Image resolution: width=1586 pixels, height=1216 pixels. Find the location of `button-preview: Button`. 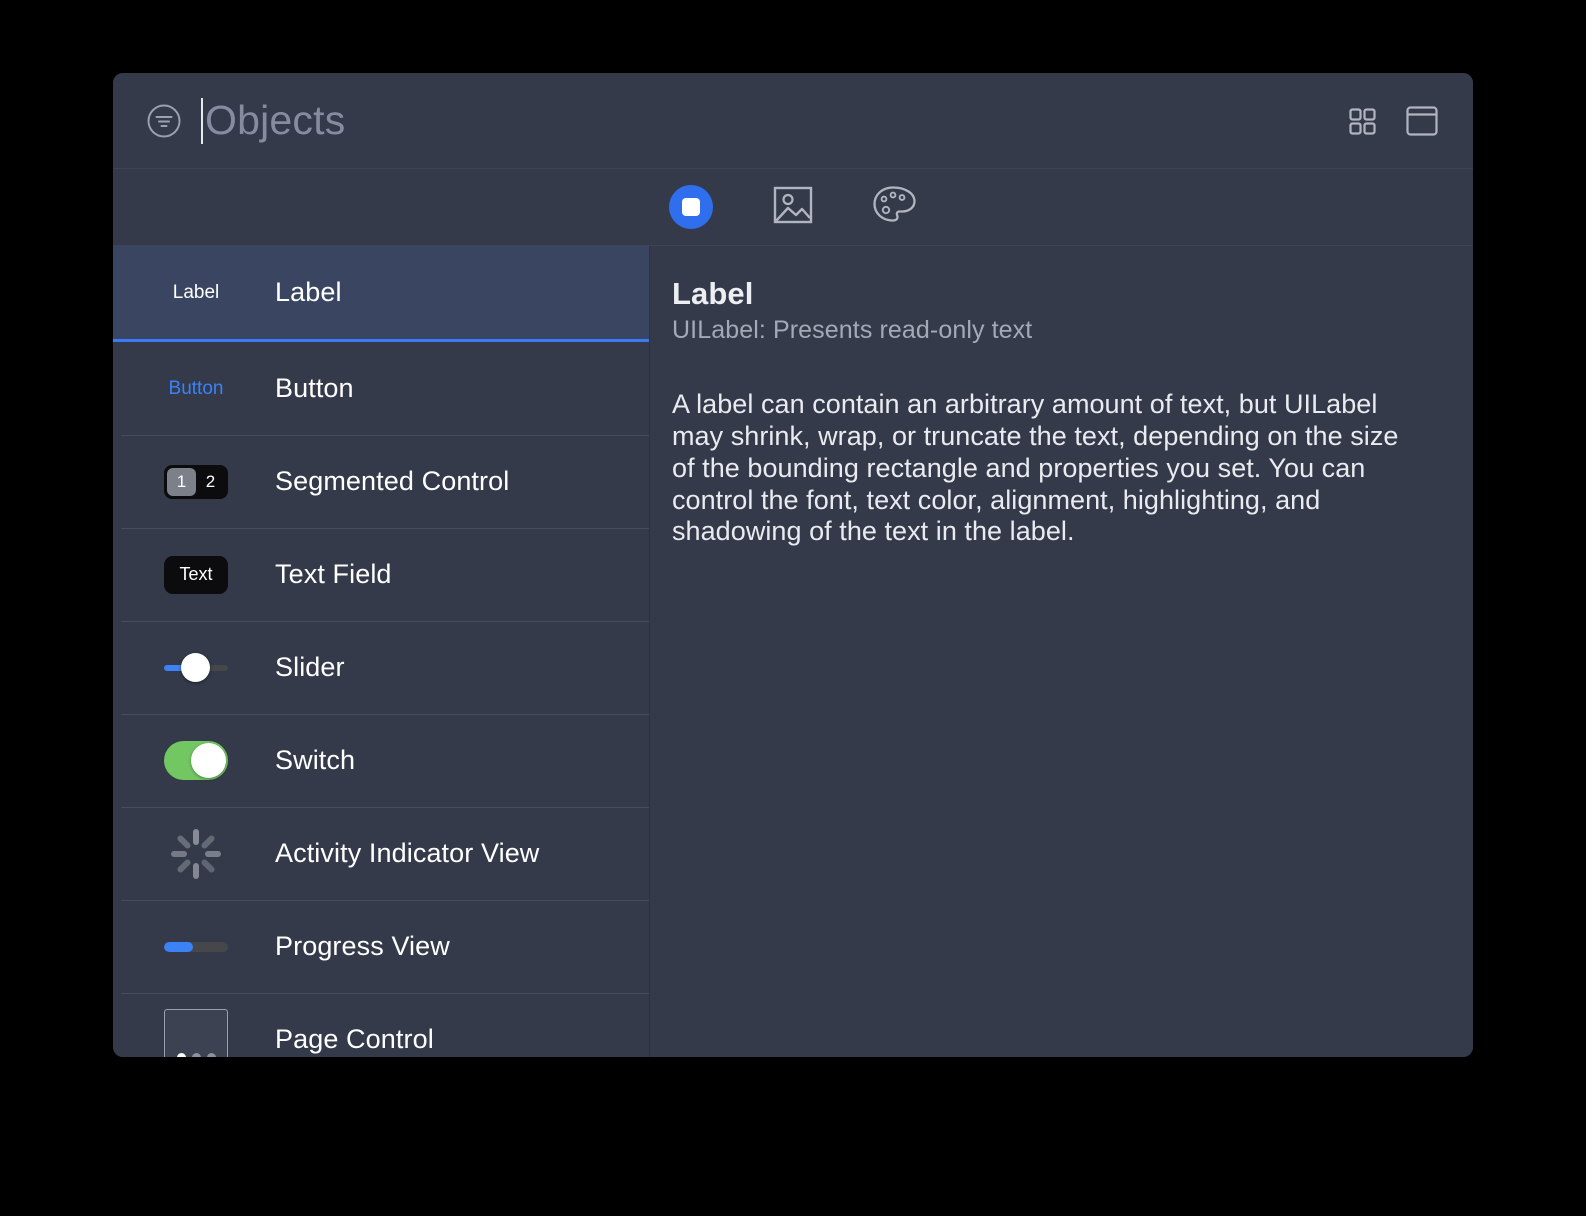

button-preview: Button is located at coordinates (196, 389).